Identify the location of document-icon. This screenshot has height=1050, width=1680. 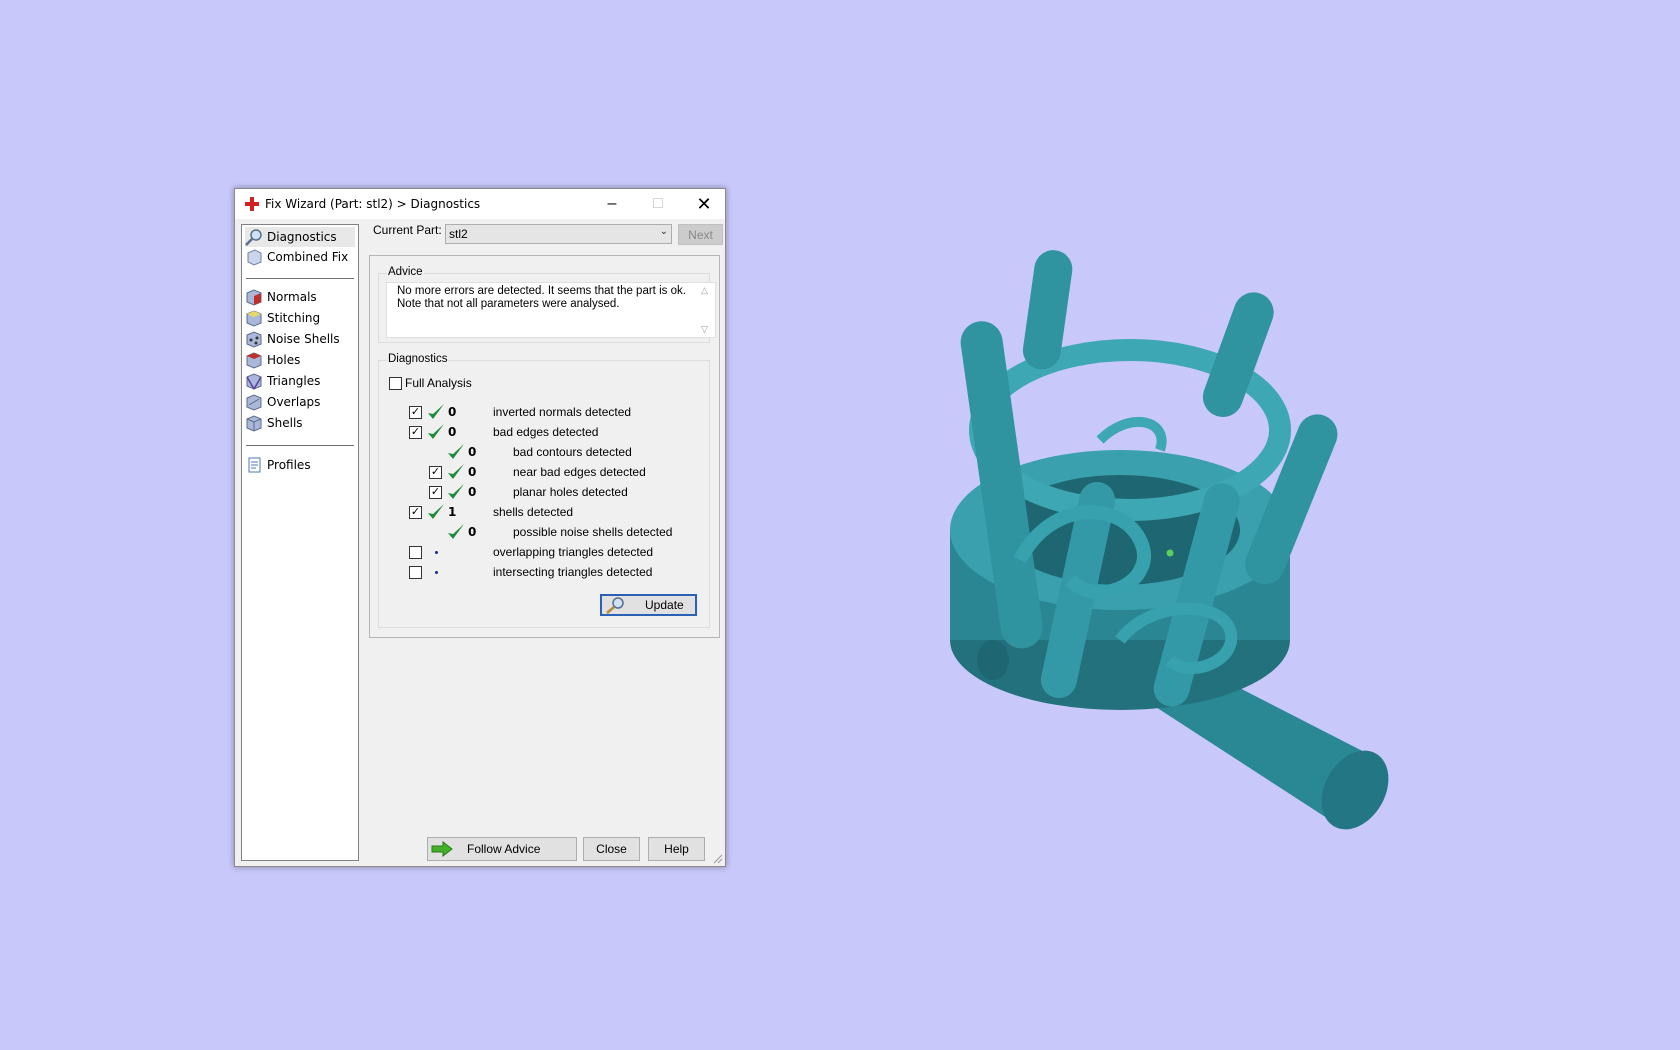
(254, 465).